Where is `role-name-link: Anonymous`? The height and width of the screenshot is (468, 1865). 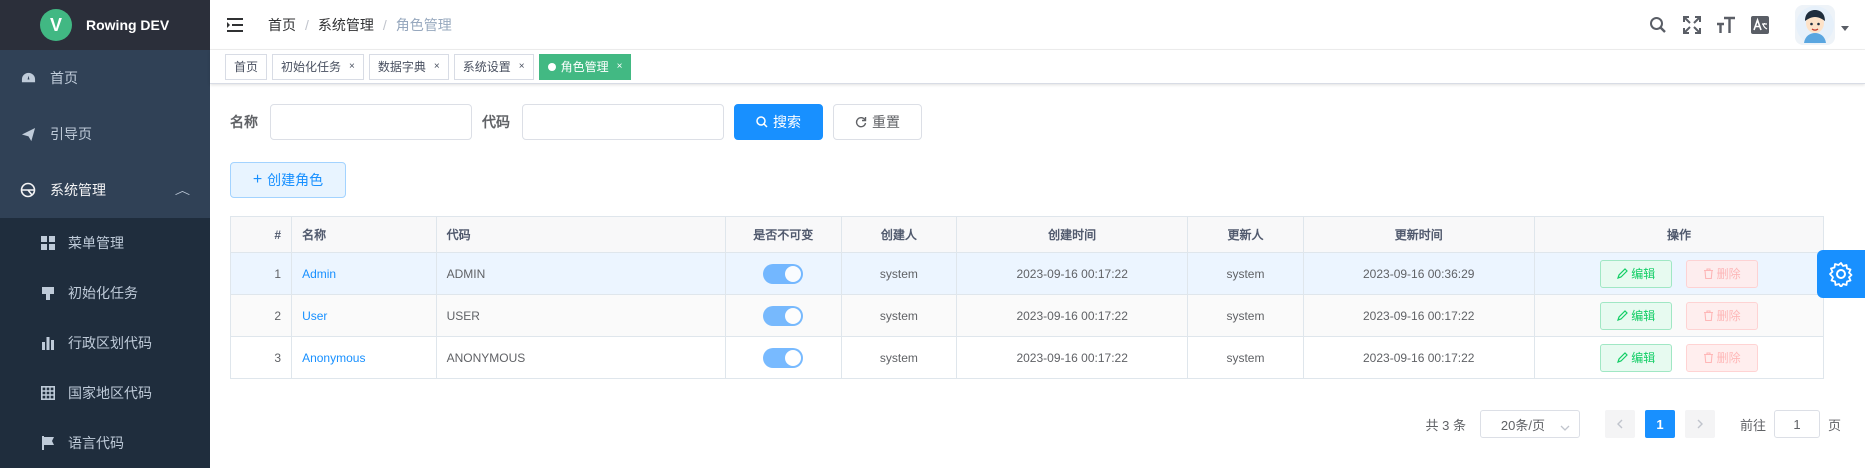
role-name-link: Anonymous is located at coordinates (333, 358).